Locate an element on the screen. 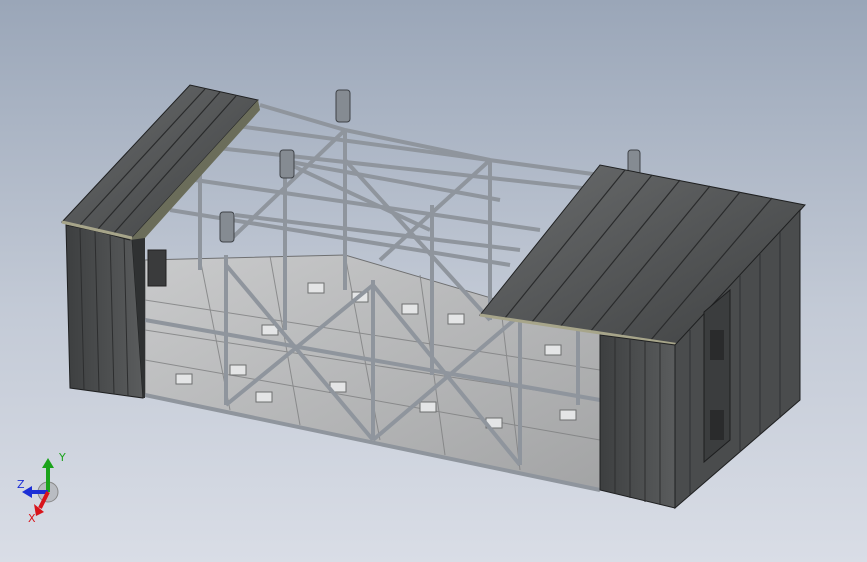  coordinate-triad: Y Z X is located at coordinates (41, 488).